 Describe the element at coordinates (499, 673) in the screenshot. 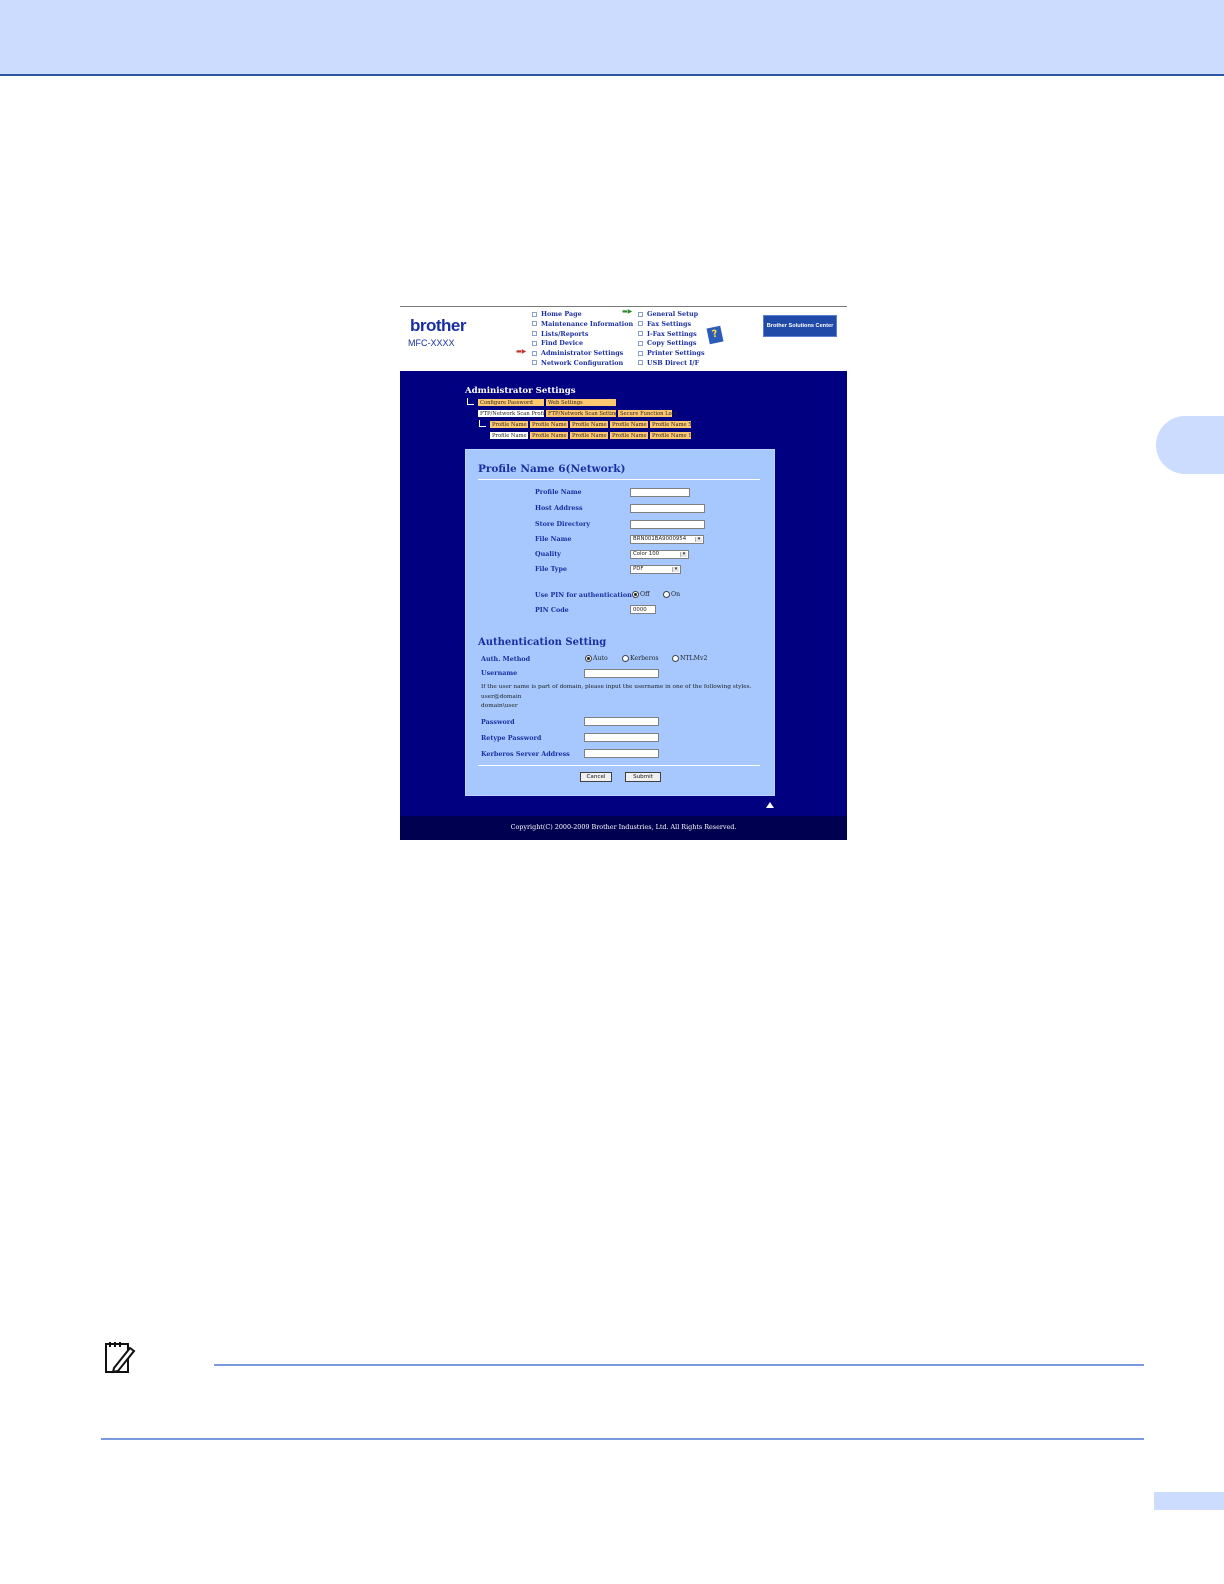

I see `username-label: Username` at that location.